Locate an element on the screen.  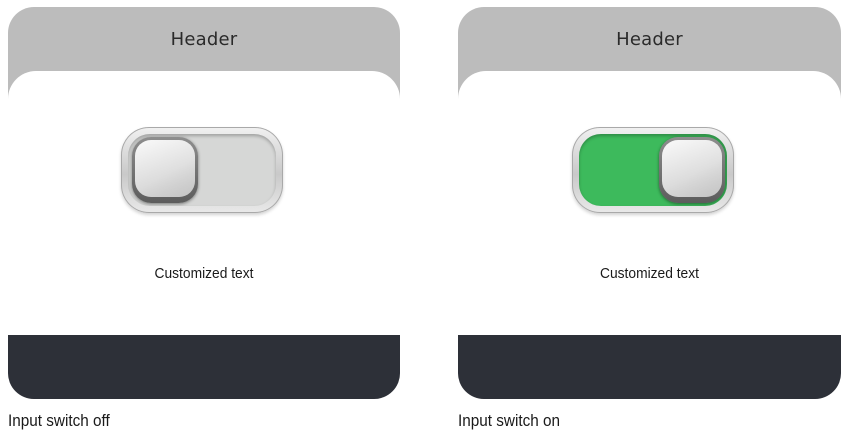
toggle-switch-on is located at coordinates (653, 170).